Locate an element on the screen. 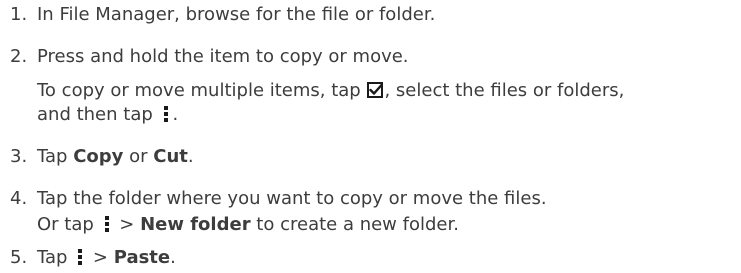  step-5-mid: > is located at coordinates (100, 257).